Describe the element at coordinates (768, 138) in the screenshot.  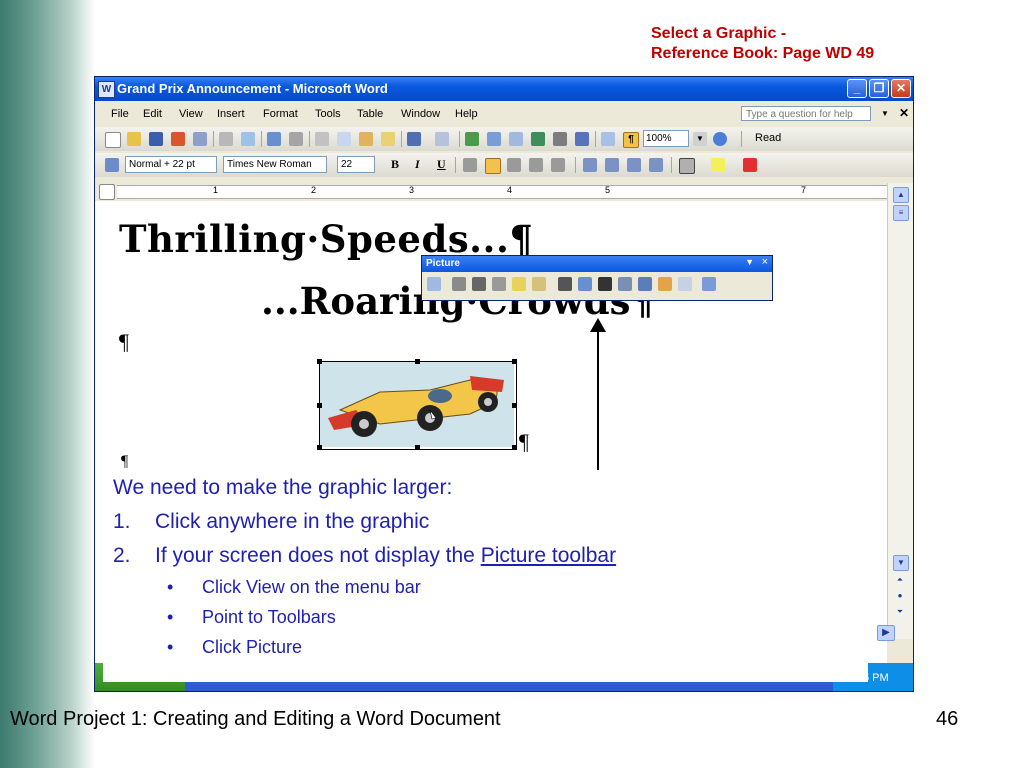
I see `read-button: Read` at that location.